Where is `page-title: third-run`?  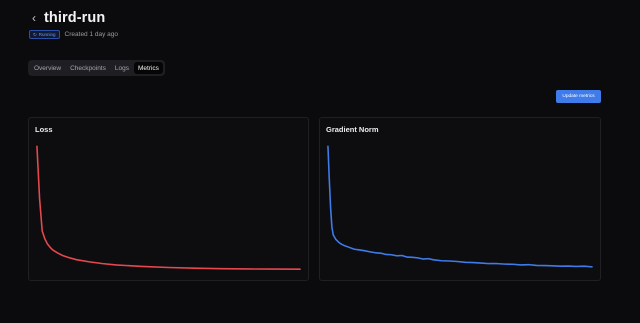
page-title: third-run is located at coordinates (75, 18).